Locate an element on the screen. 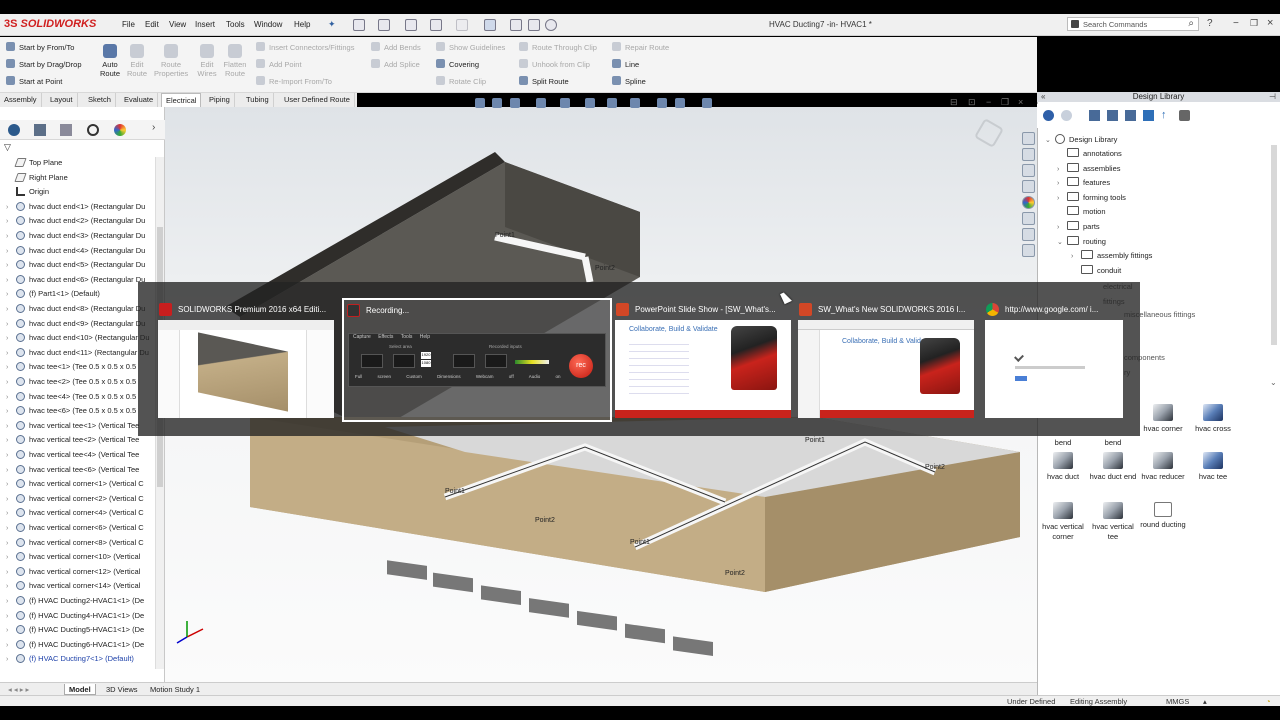 Image resolution: width=1280 pixels, height=720 pixels. menu-edit: Edit is located at coordinates (152, 24).